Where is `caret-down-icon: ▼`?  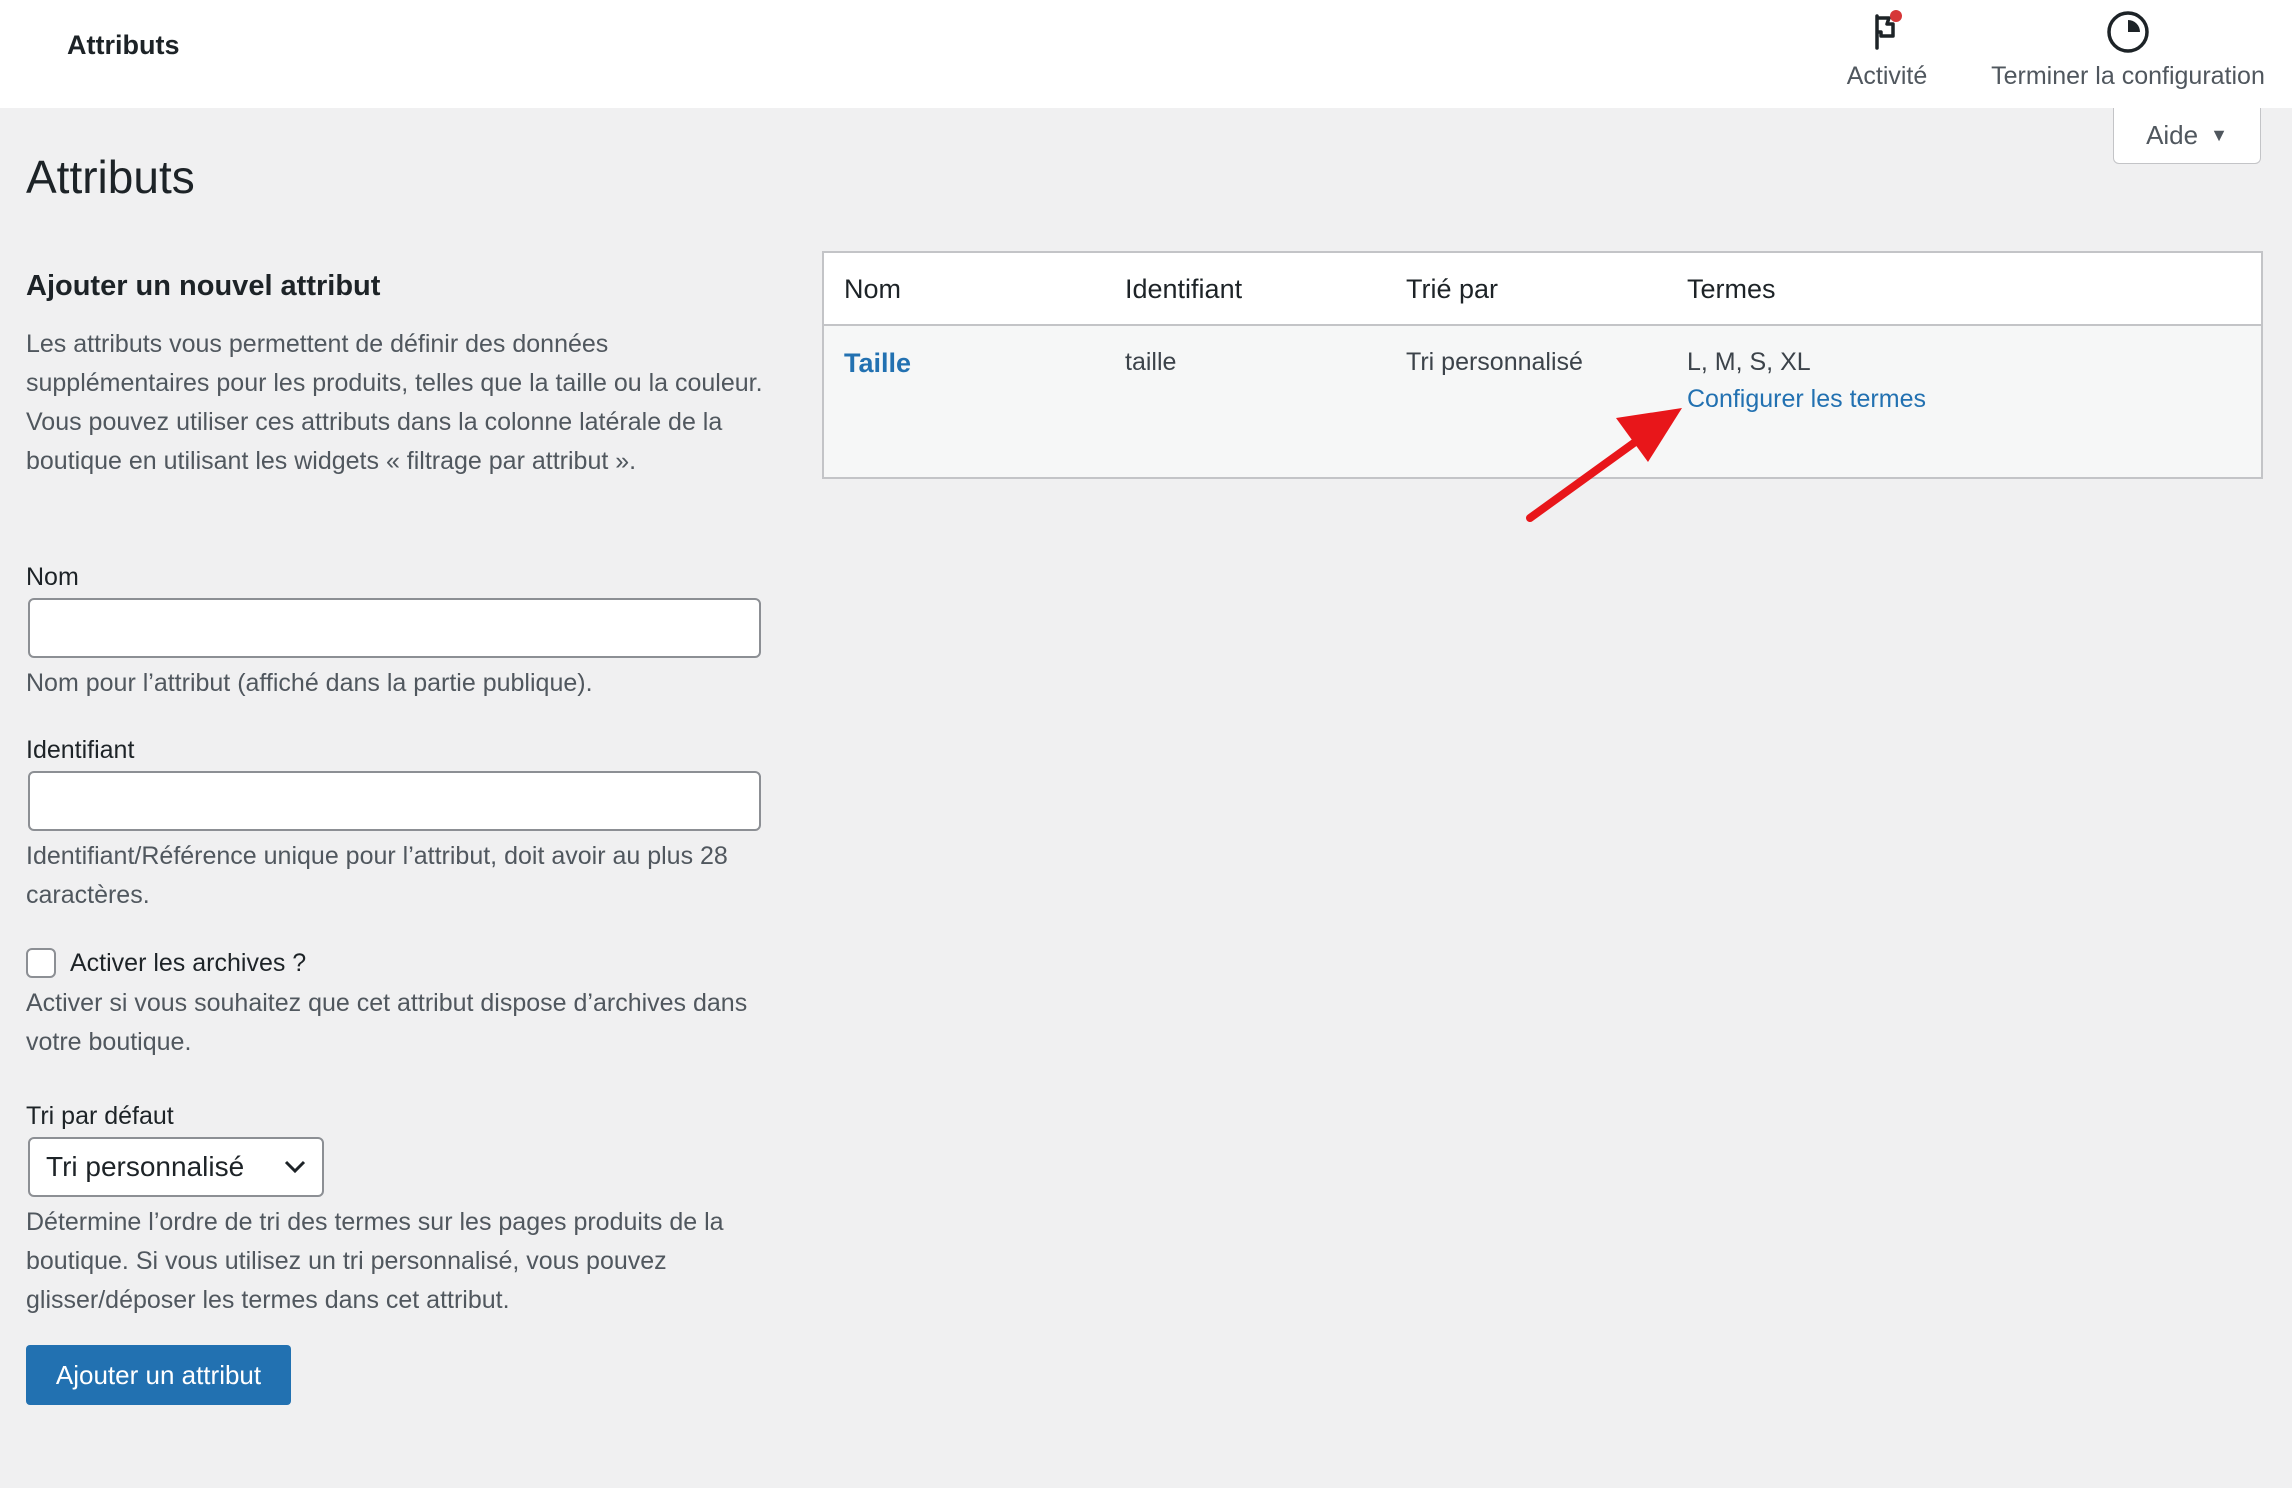
caret-down-icon: ▼ is located at coordinates (2219, 135).